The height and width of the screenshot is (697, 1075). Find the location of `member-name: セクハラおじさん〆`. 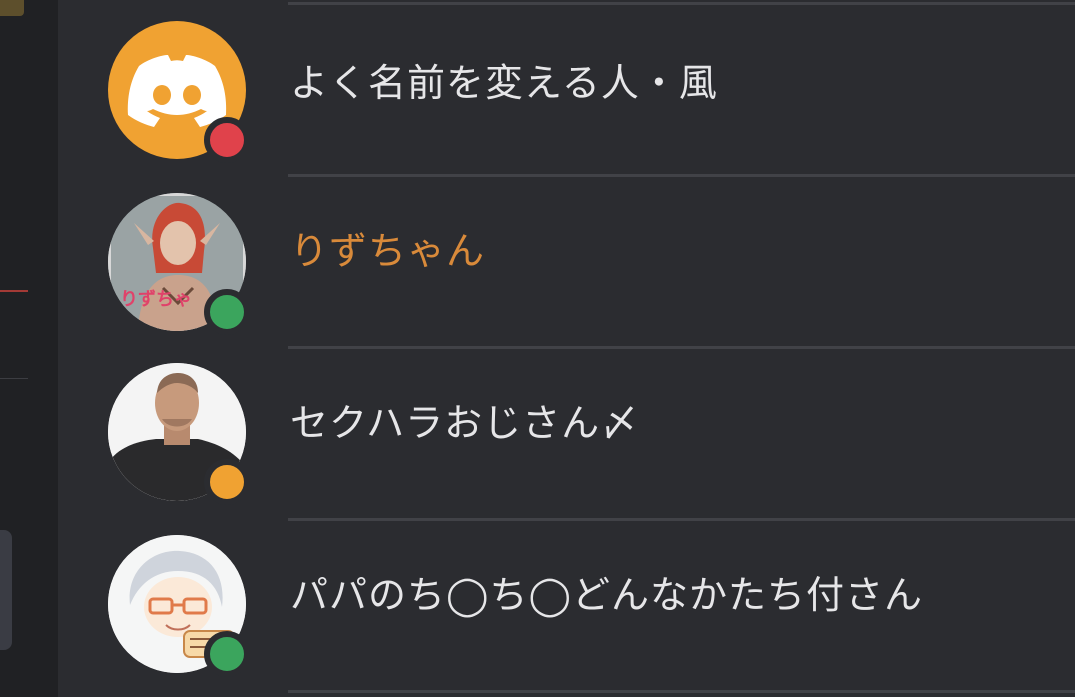

member-name: セクハラおじさん〆 is located at coordinates (465, 423).